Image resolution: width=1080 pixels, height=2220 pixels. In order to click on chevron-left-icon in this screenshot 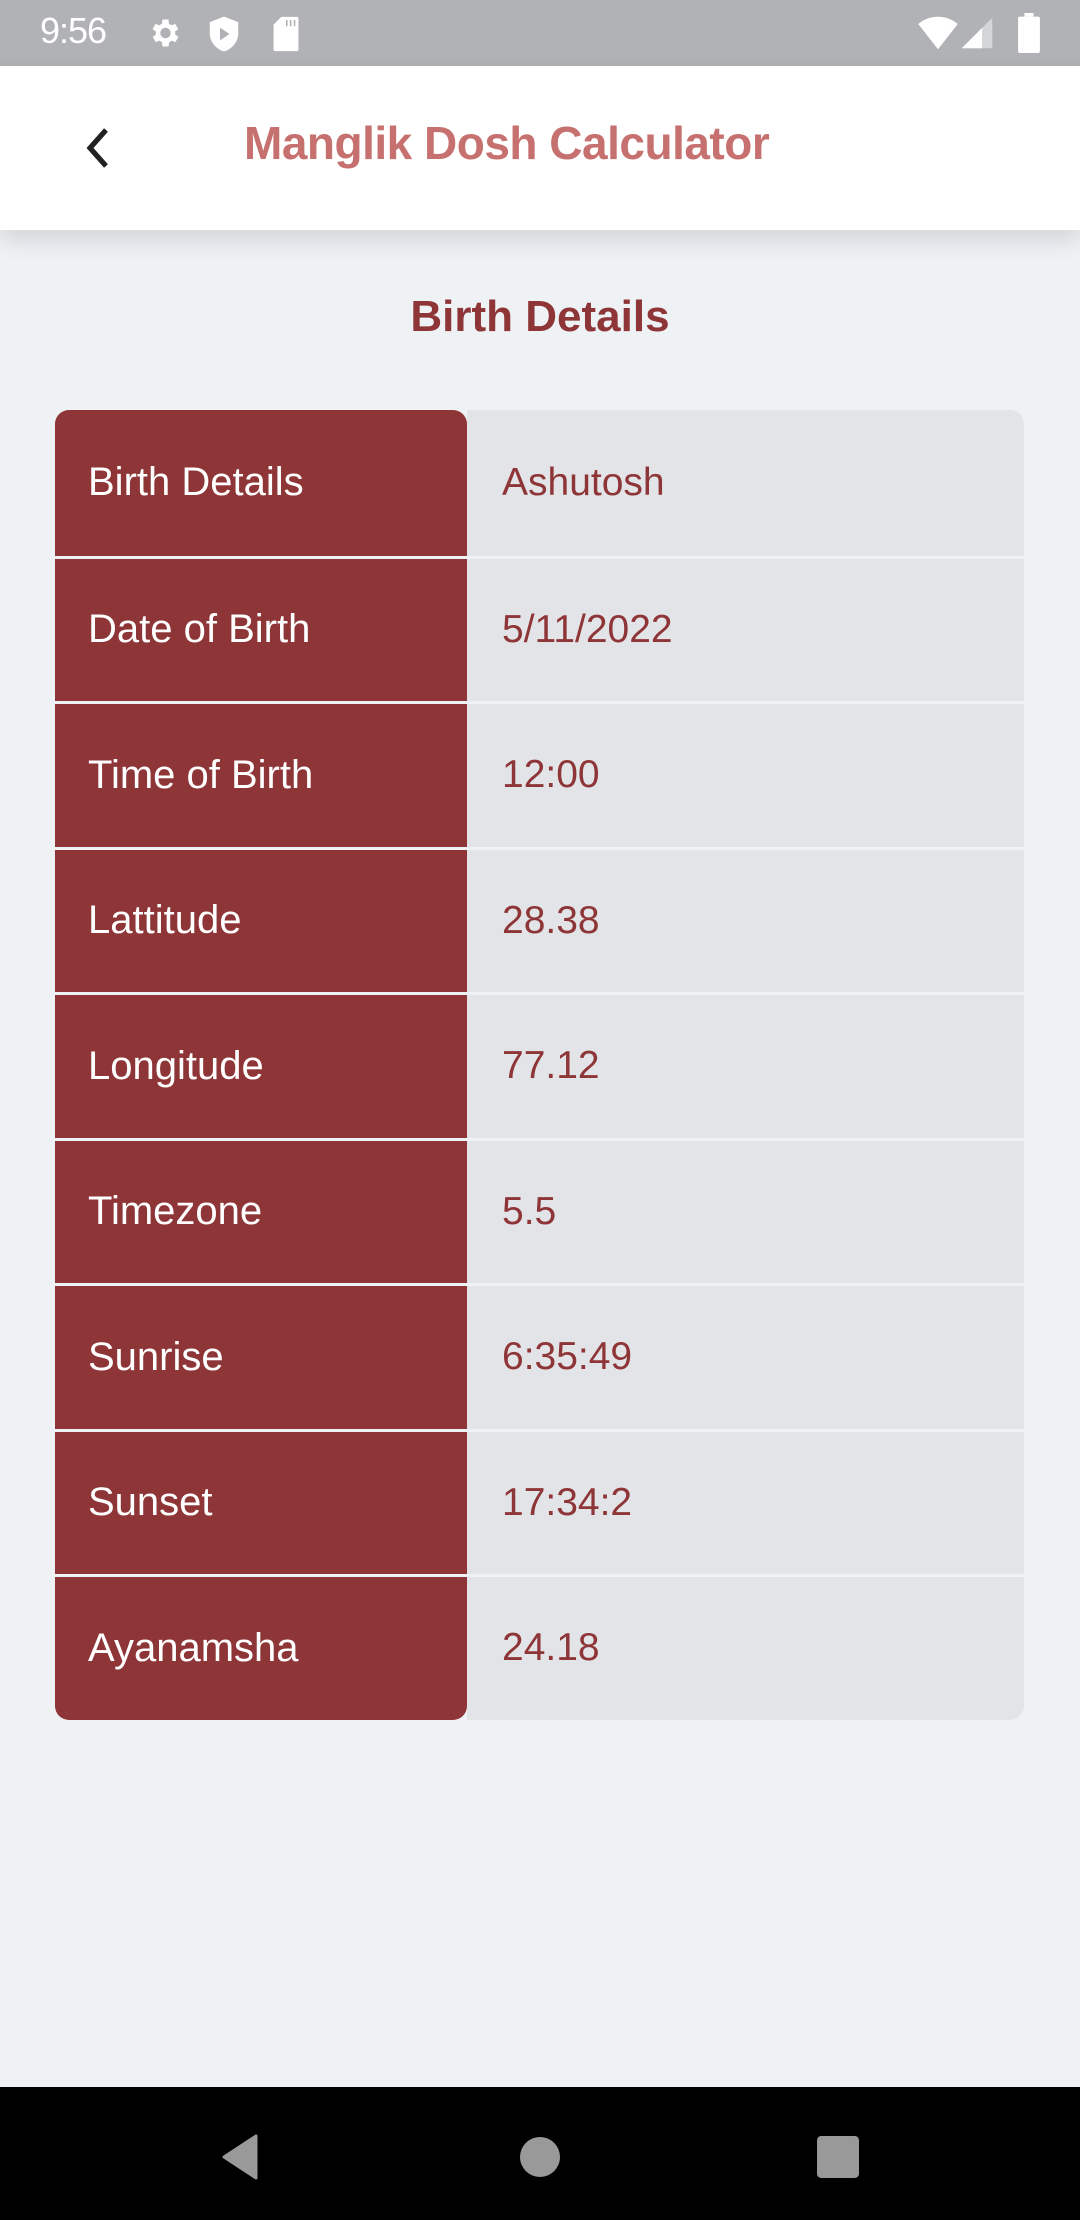, I will do `click(97, 148)`.